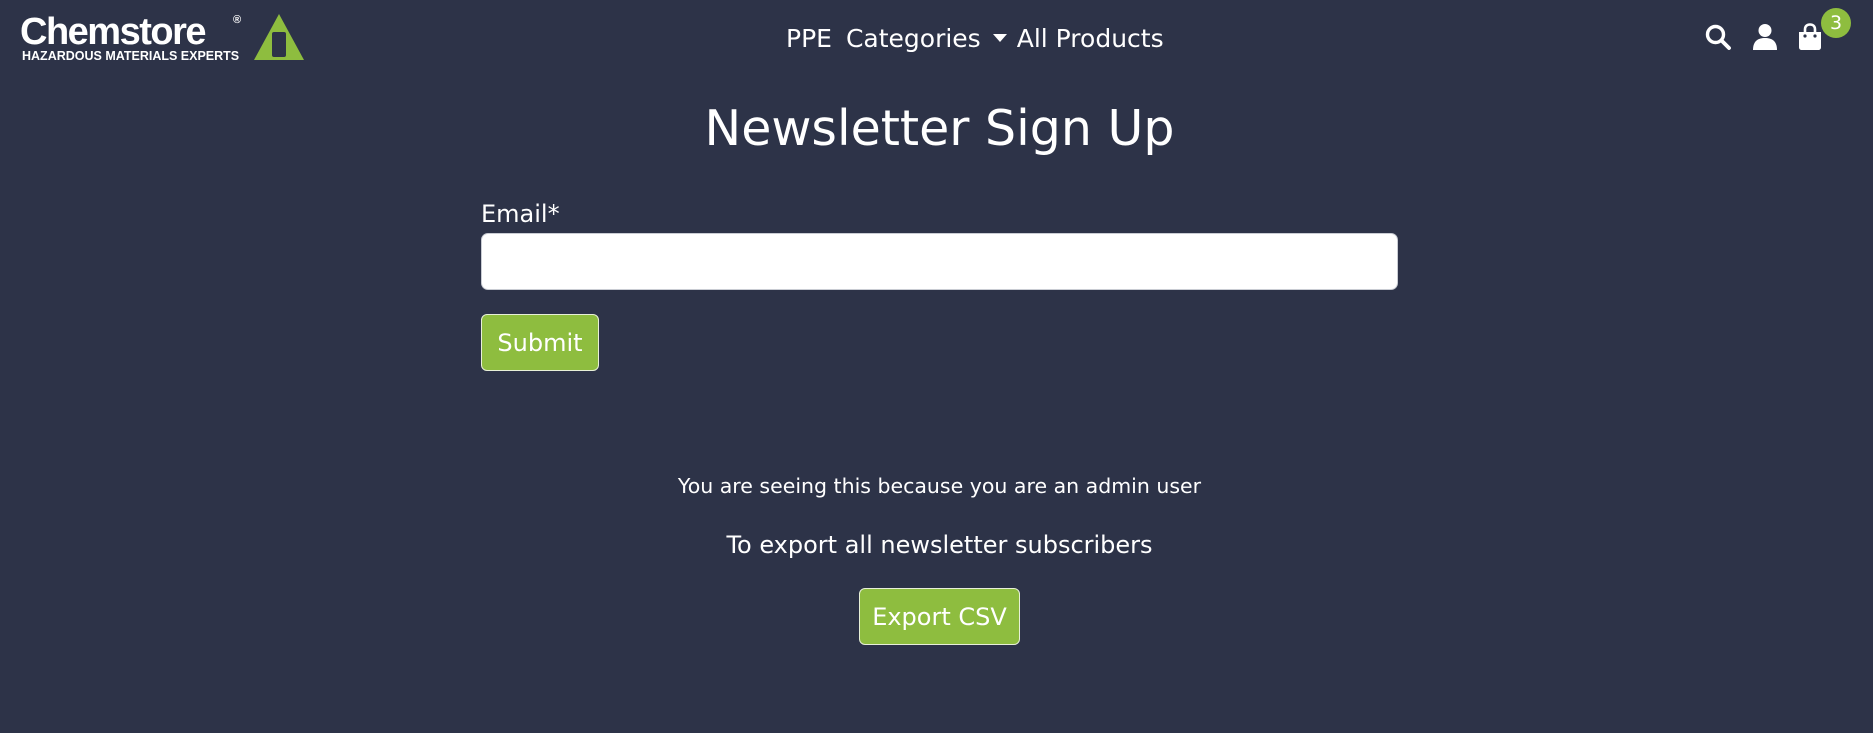  Describe the element at coordinates (939, 261) in the screenshot. I see `email-input` at that location.